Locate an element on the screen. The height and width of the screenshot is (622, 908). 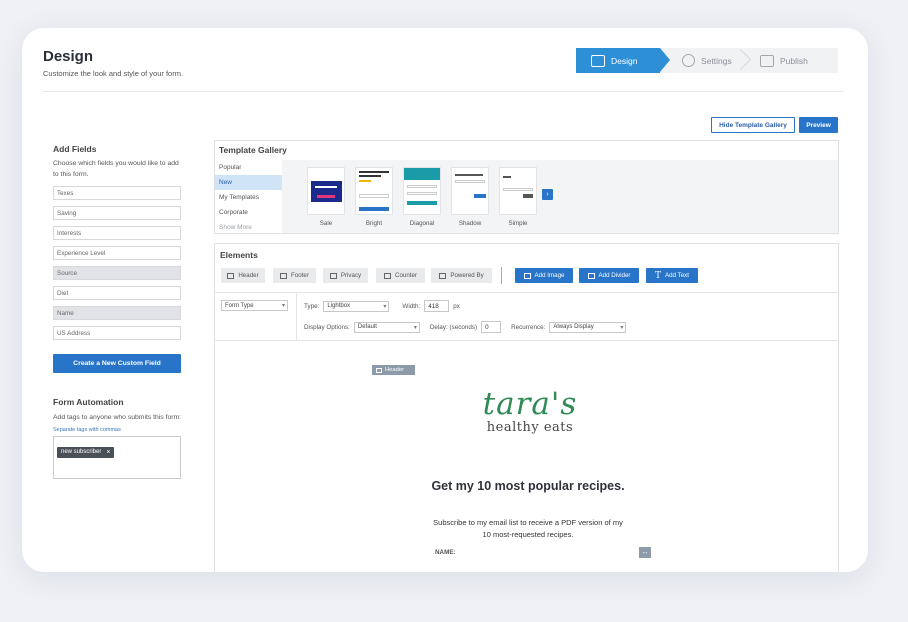
step-label: Design is located at coordinates (624, 60).